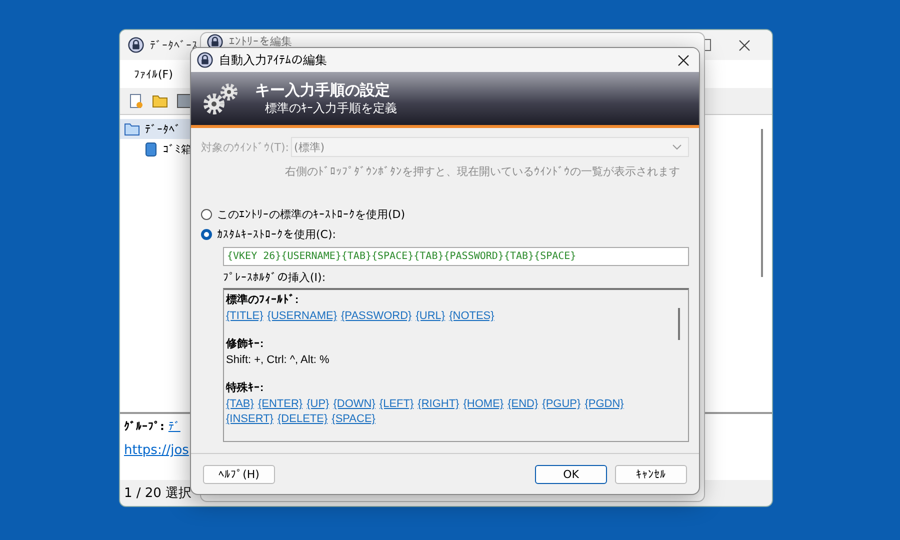 The image size is (900, 540). What do you see at coordinates (273, 60) in the screenshot?
I see `dialog-title: 自動入力ｱｲﾃﾑの編集` at bounding box center [273, 60].